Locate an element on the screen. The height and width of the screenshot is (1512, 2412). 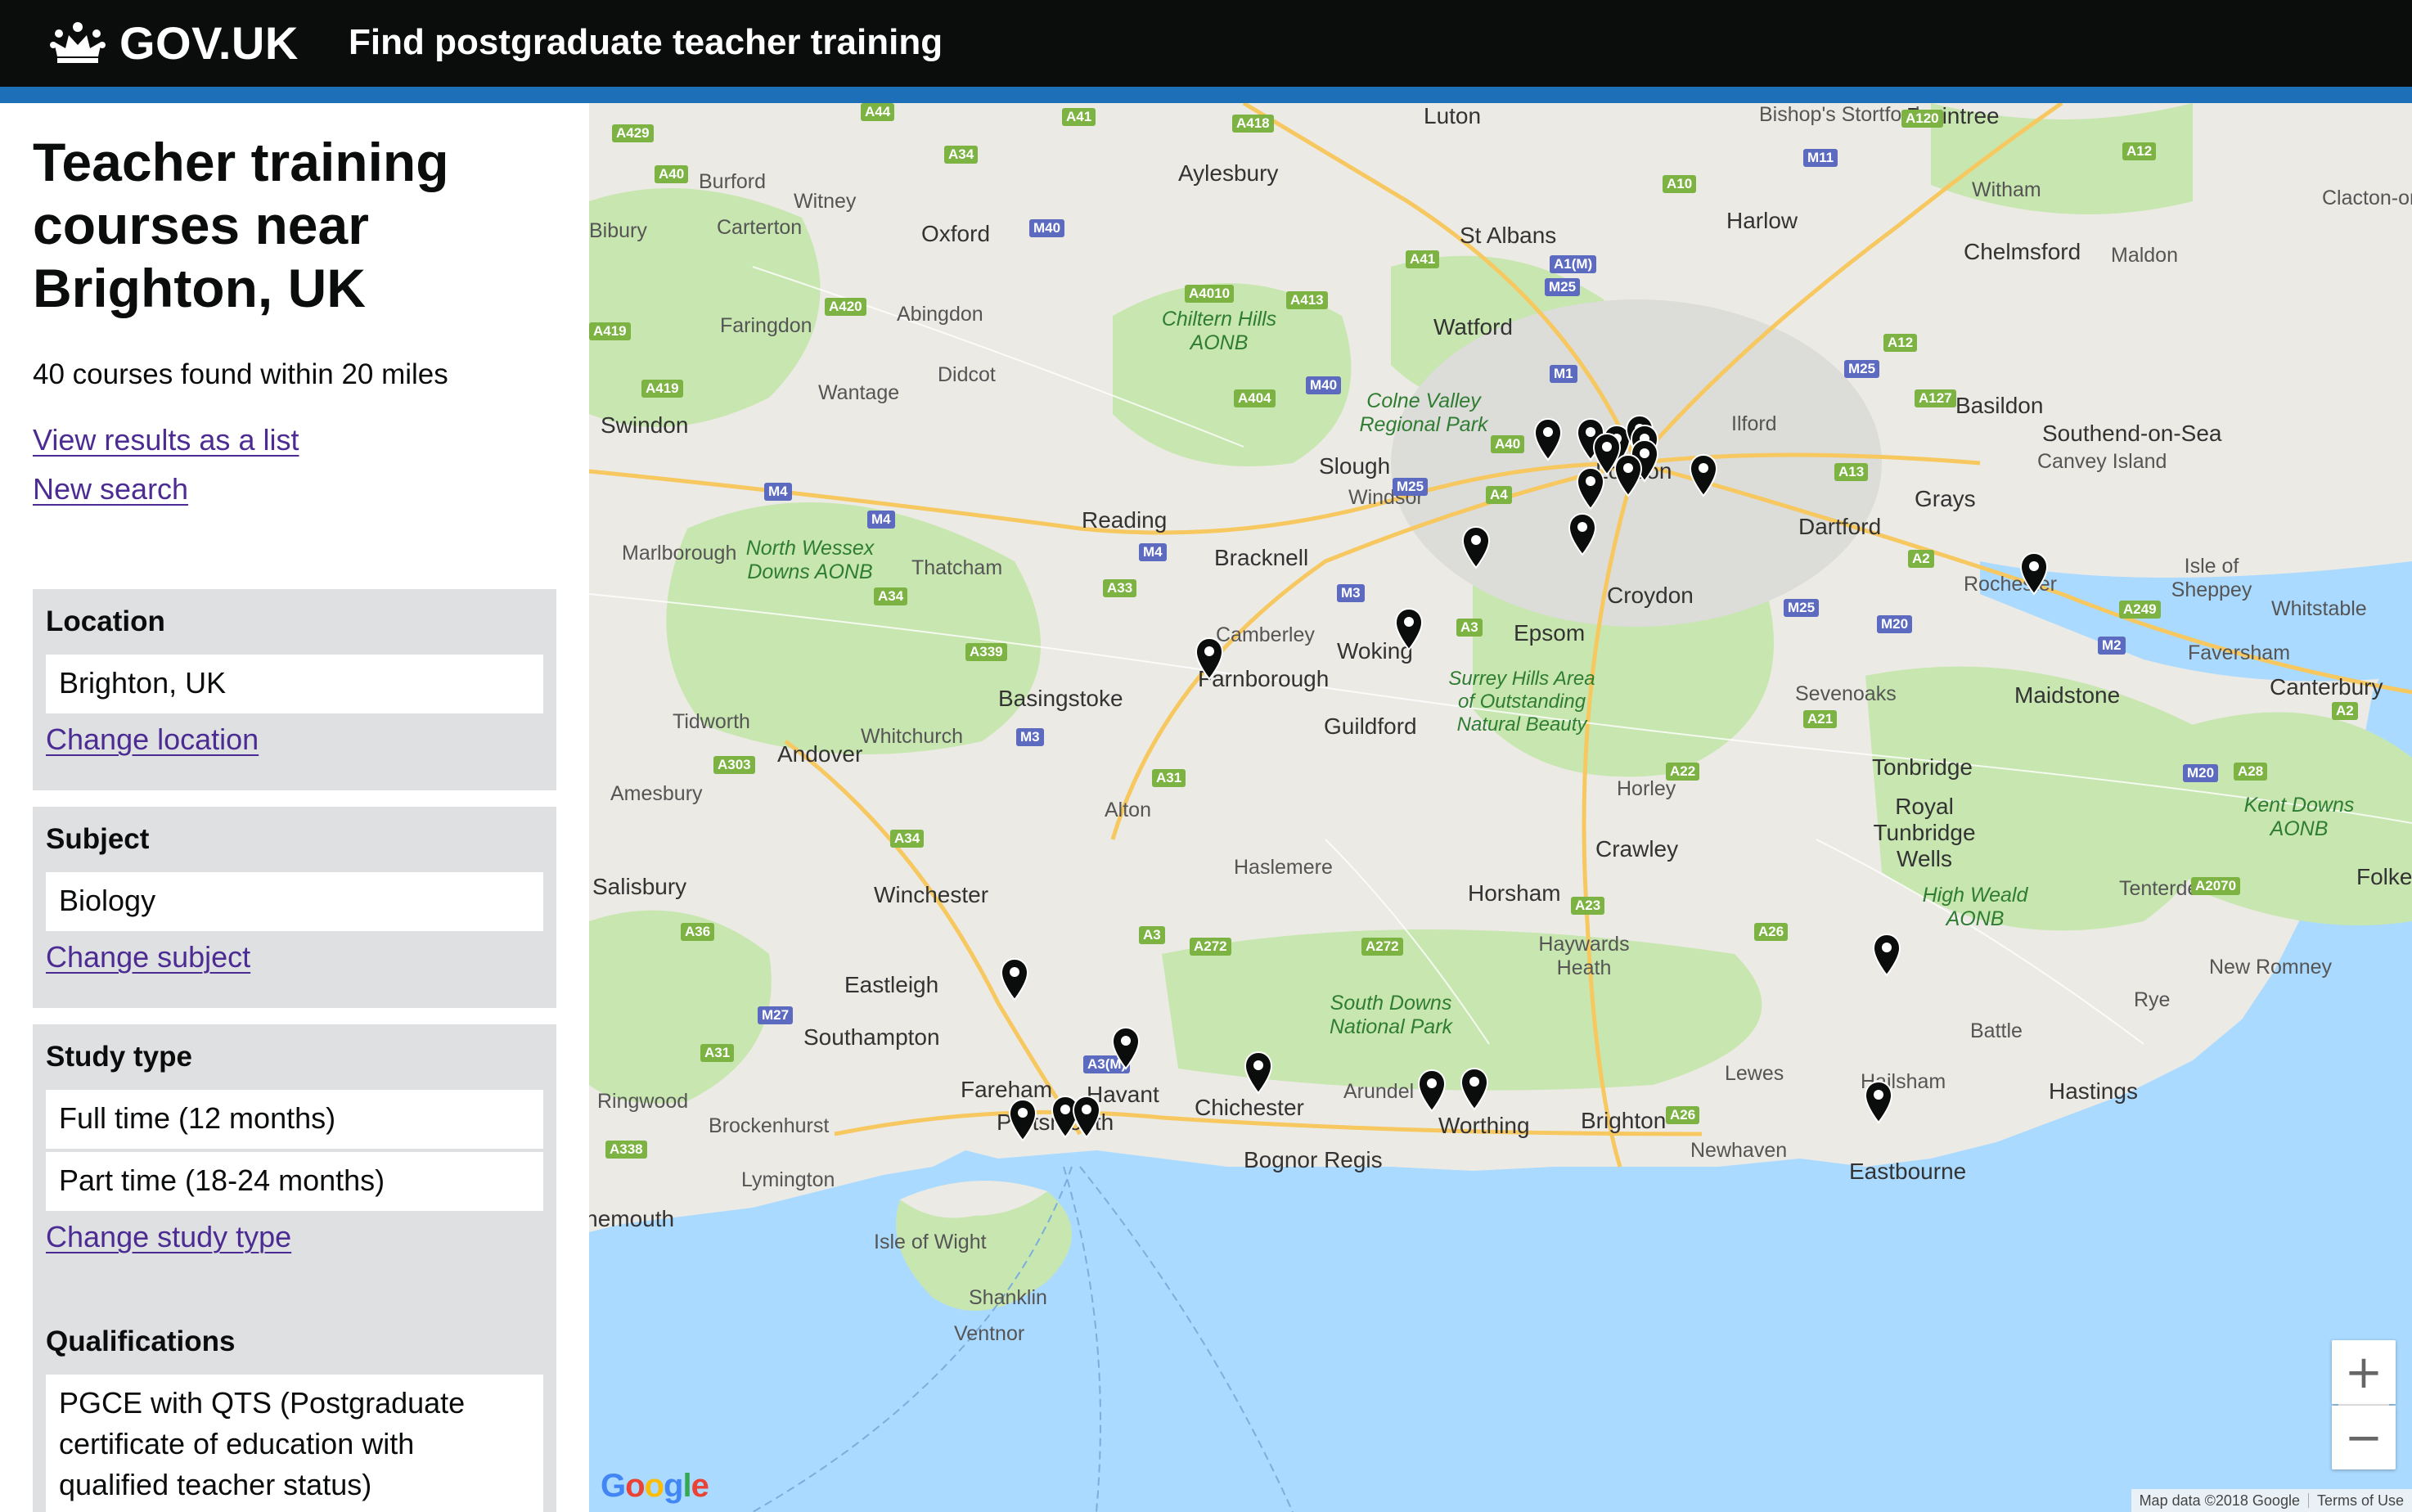
map-label-wantage: Wantage is located at coordinates (859, 393).